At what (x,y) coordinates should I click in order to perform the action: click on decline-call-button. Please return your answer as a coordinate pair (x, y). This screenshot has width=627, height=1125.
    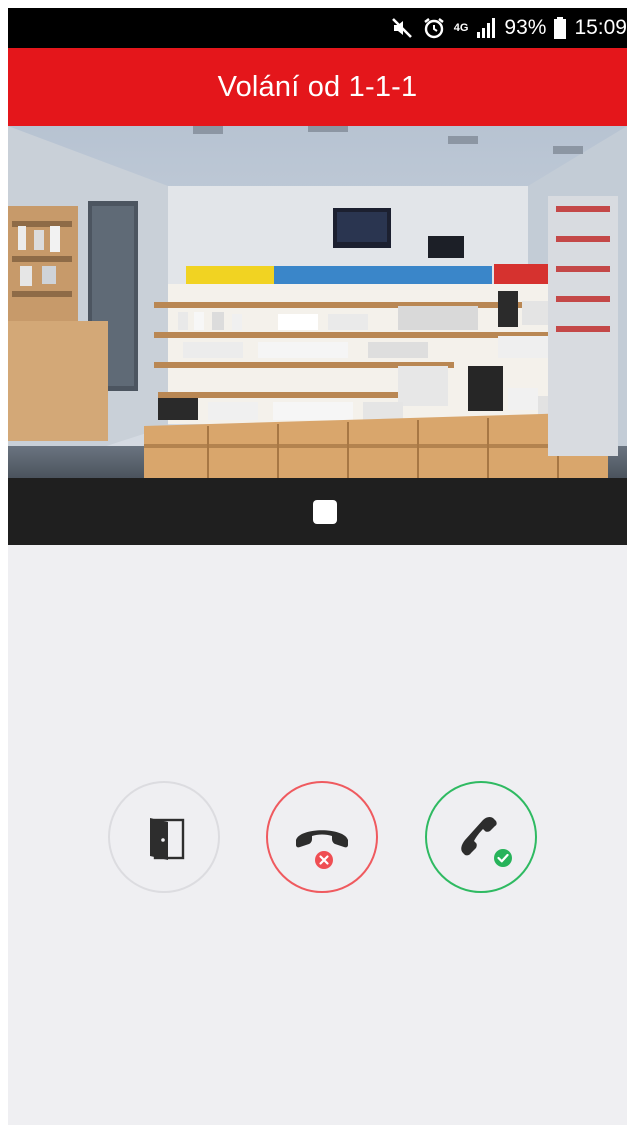
    Looking at the image, I should click on (322, 837).